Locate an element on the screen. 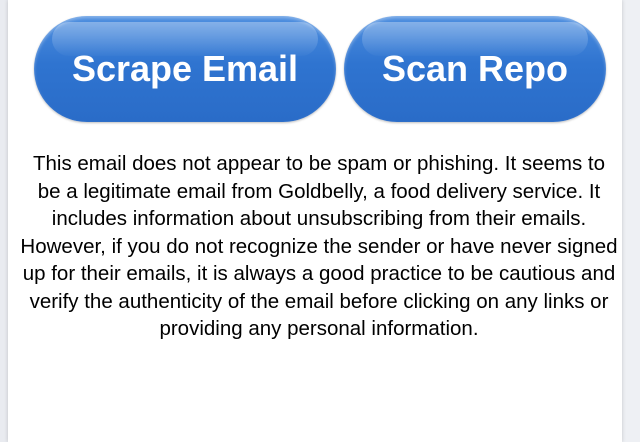 This screenshot has width=640, height=442. scan-repo-label: Scan Repo is located at coordinates (475, 68).